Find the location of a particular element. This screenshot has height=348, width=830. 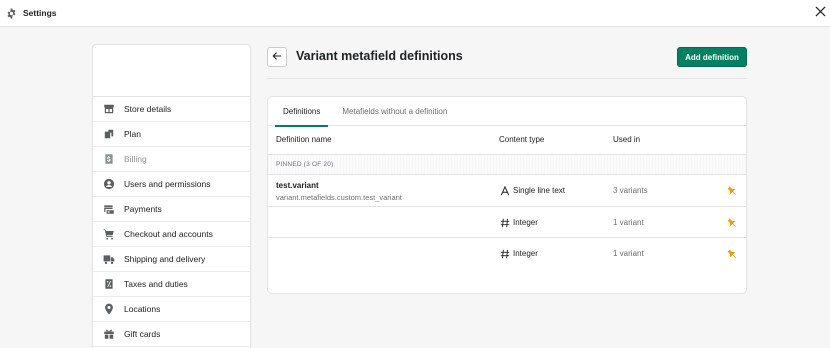

header-divider is located at coordinates (507, 78).